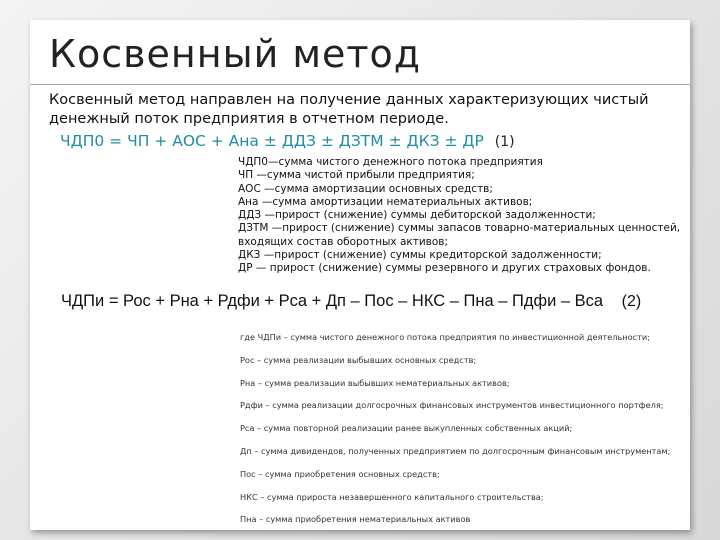 Image resolution: width=720 pixels, height=540 pixels. What do you see at coordinates (504, 142) in the screenshot?
I see `formula-1-number: (1)` at bounding box center [504, 142].